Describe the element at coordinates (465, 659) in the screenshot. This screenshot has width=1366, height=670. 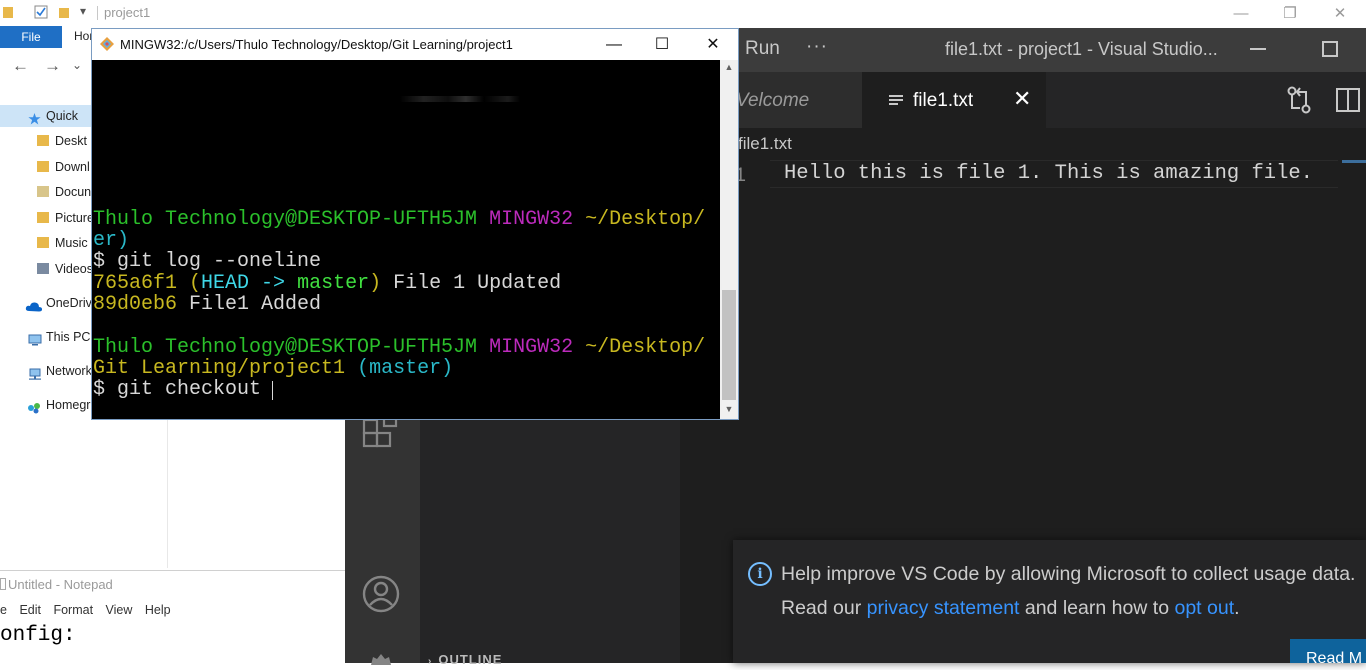
I see `outline-section-header: › OUTLINE` at that location.